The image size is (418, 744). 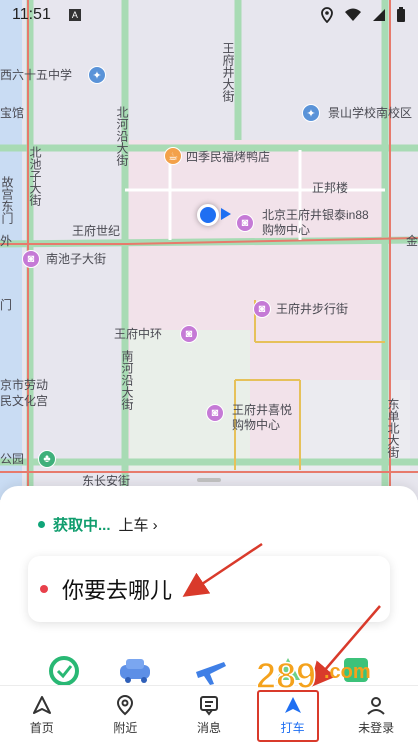 What do you see at coordinates (347, 672) in the screenshot?
I see `svg-text: .com` at bounding box center [347, 672].